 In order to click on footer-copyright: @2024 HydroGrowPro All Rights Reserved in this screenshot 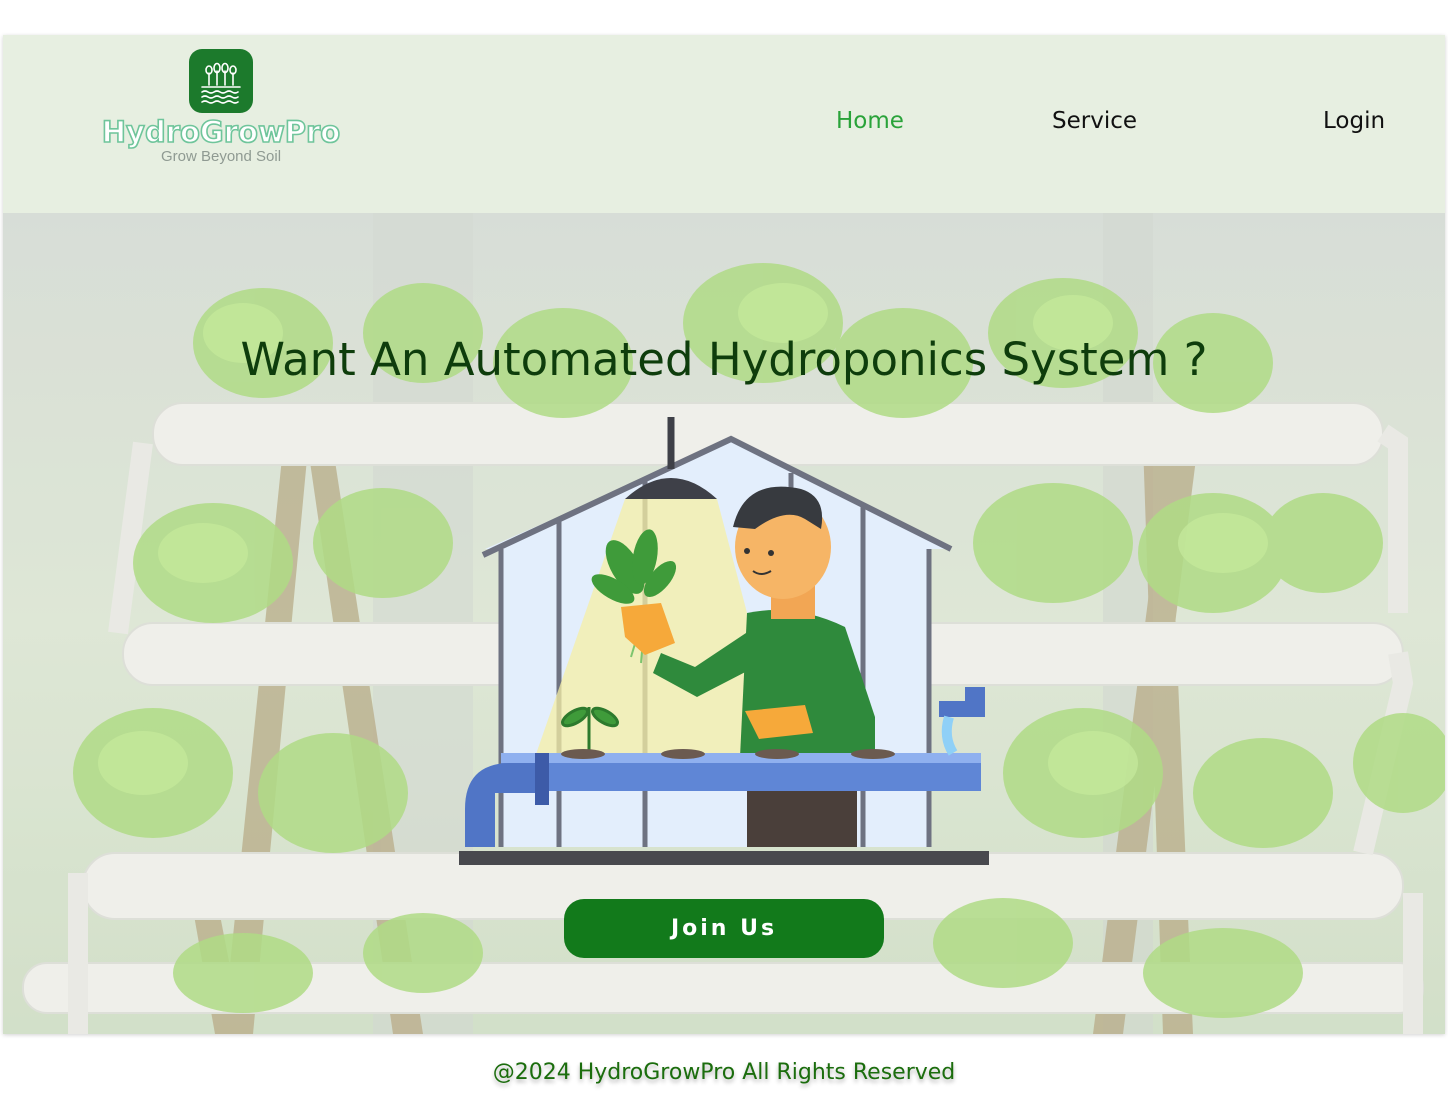, I will do `click(724, 1072)`.